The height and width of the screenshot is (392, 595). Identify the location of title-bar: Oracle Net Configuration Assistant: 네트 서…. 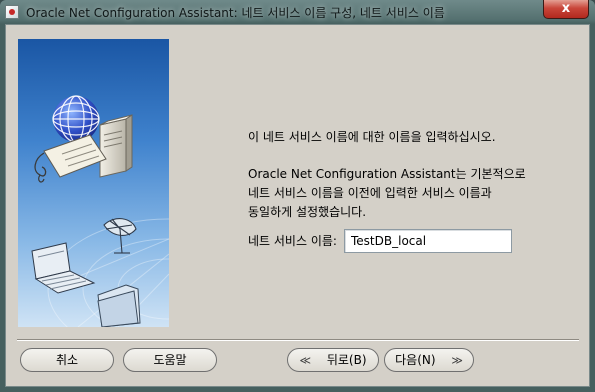
(297, 12).